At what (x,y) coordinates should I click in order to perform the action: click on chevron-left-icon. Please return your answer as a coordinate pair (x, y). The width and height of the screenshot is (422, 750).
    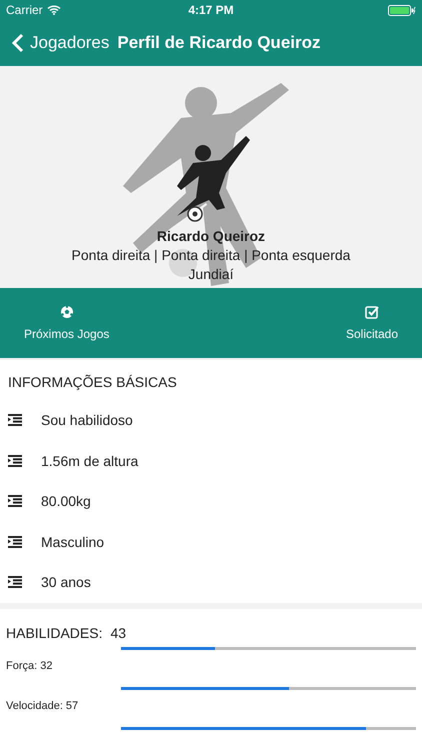
    Looking at the image, I should click on (18, 43).